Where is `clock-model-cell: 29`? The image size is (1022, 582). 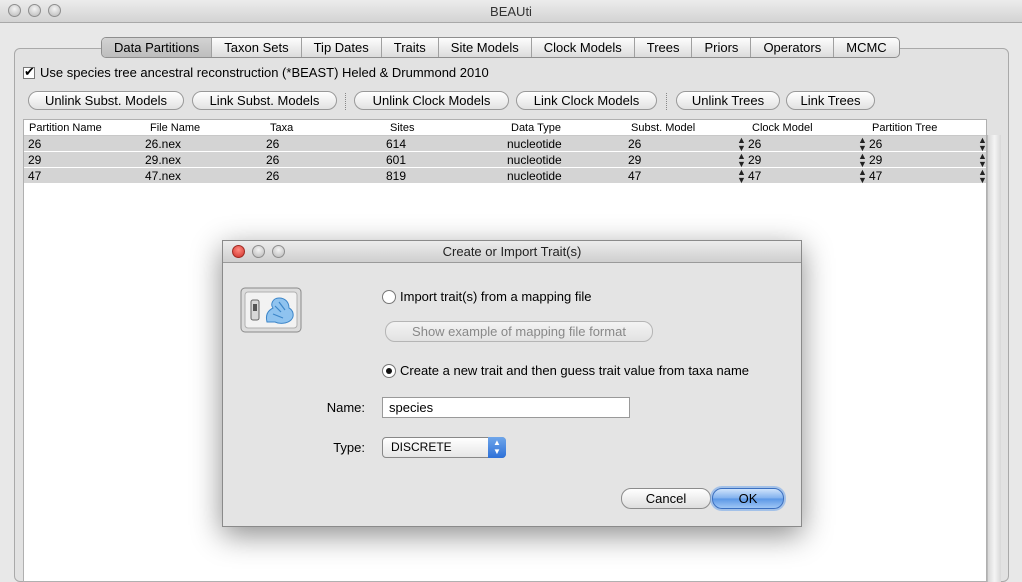 clock-model-cell: 29 is located at coordinates (754, 160).